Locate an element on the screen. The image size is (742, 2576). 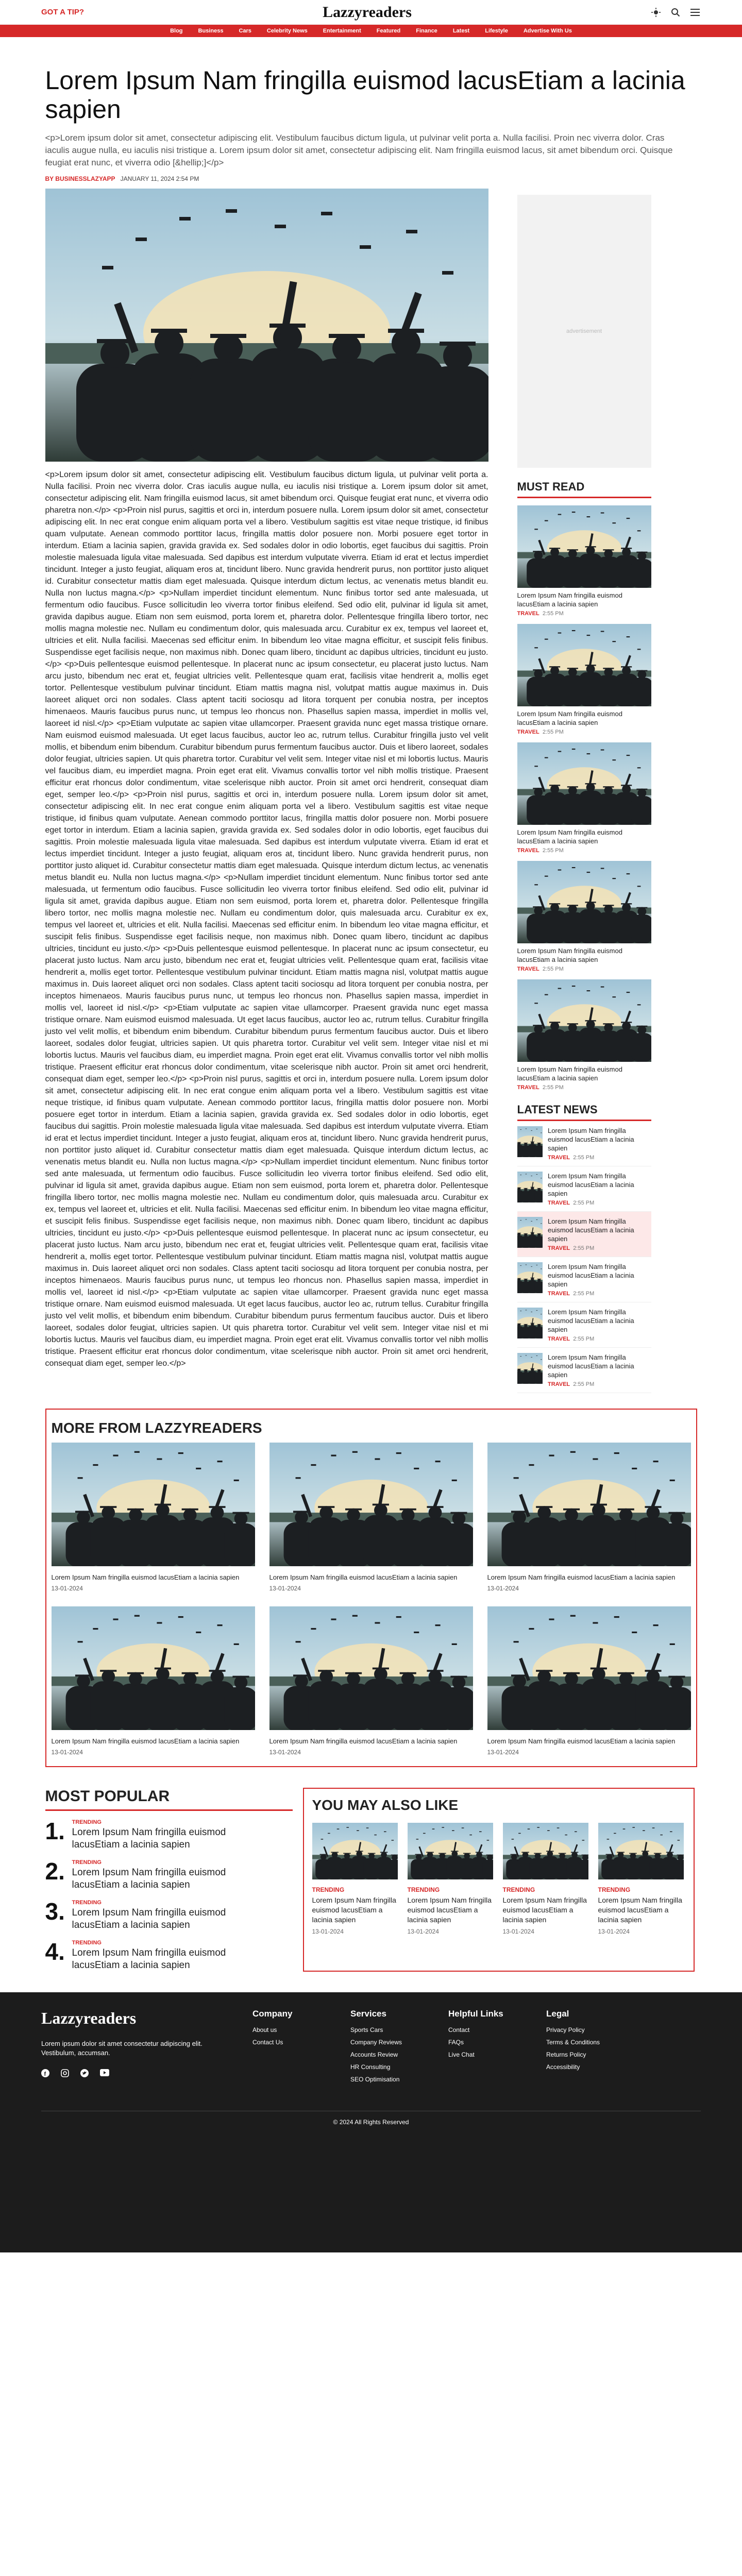
footer-link: About us is located at coordinates (301, 2029).